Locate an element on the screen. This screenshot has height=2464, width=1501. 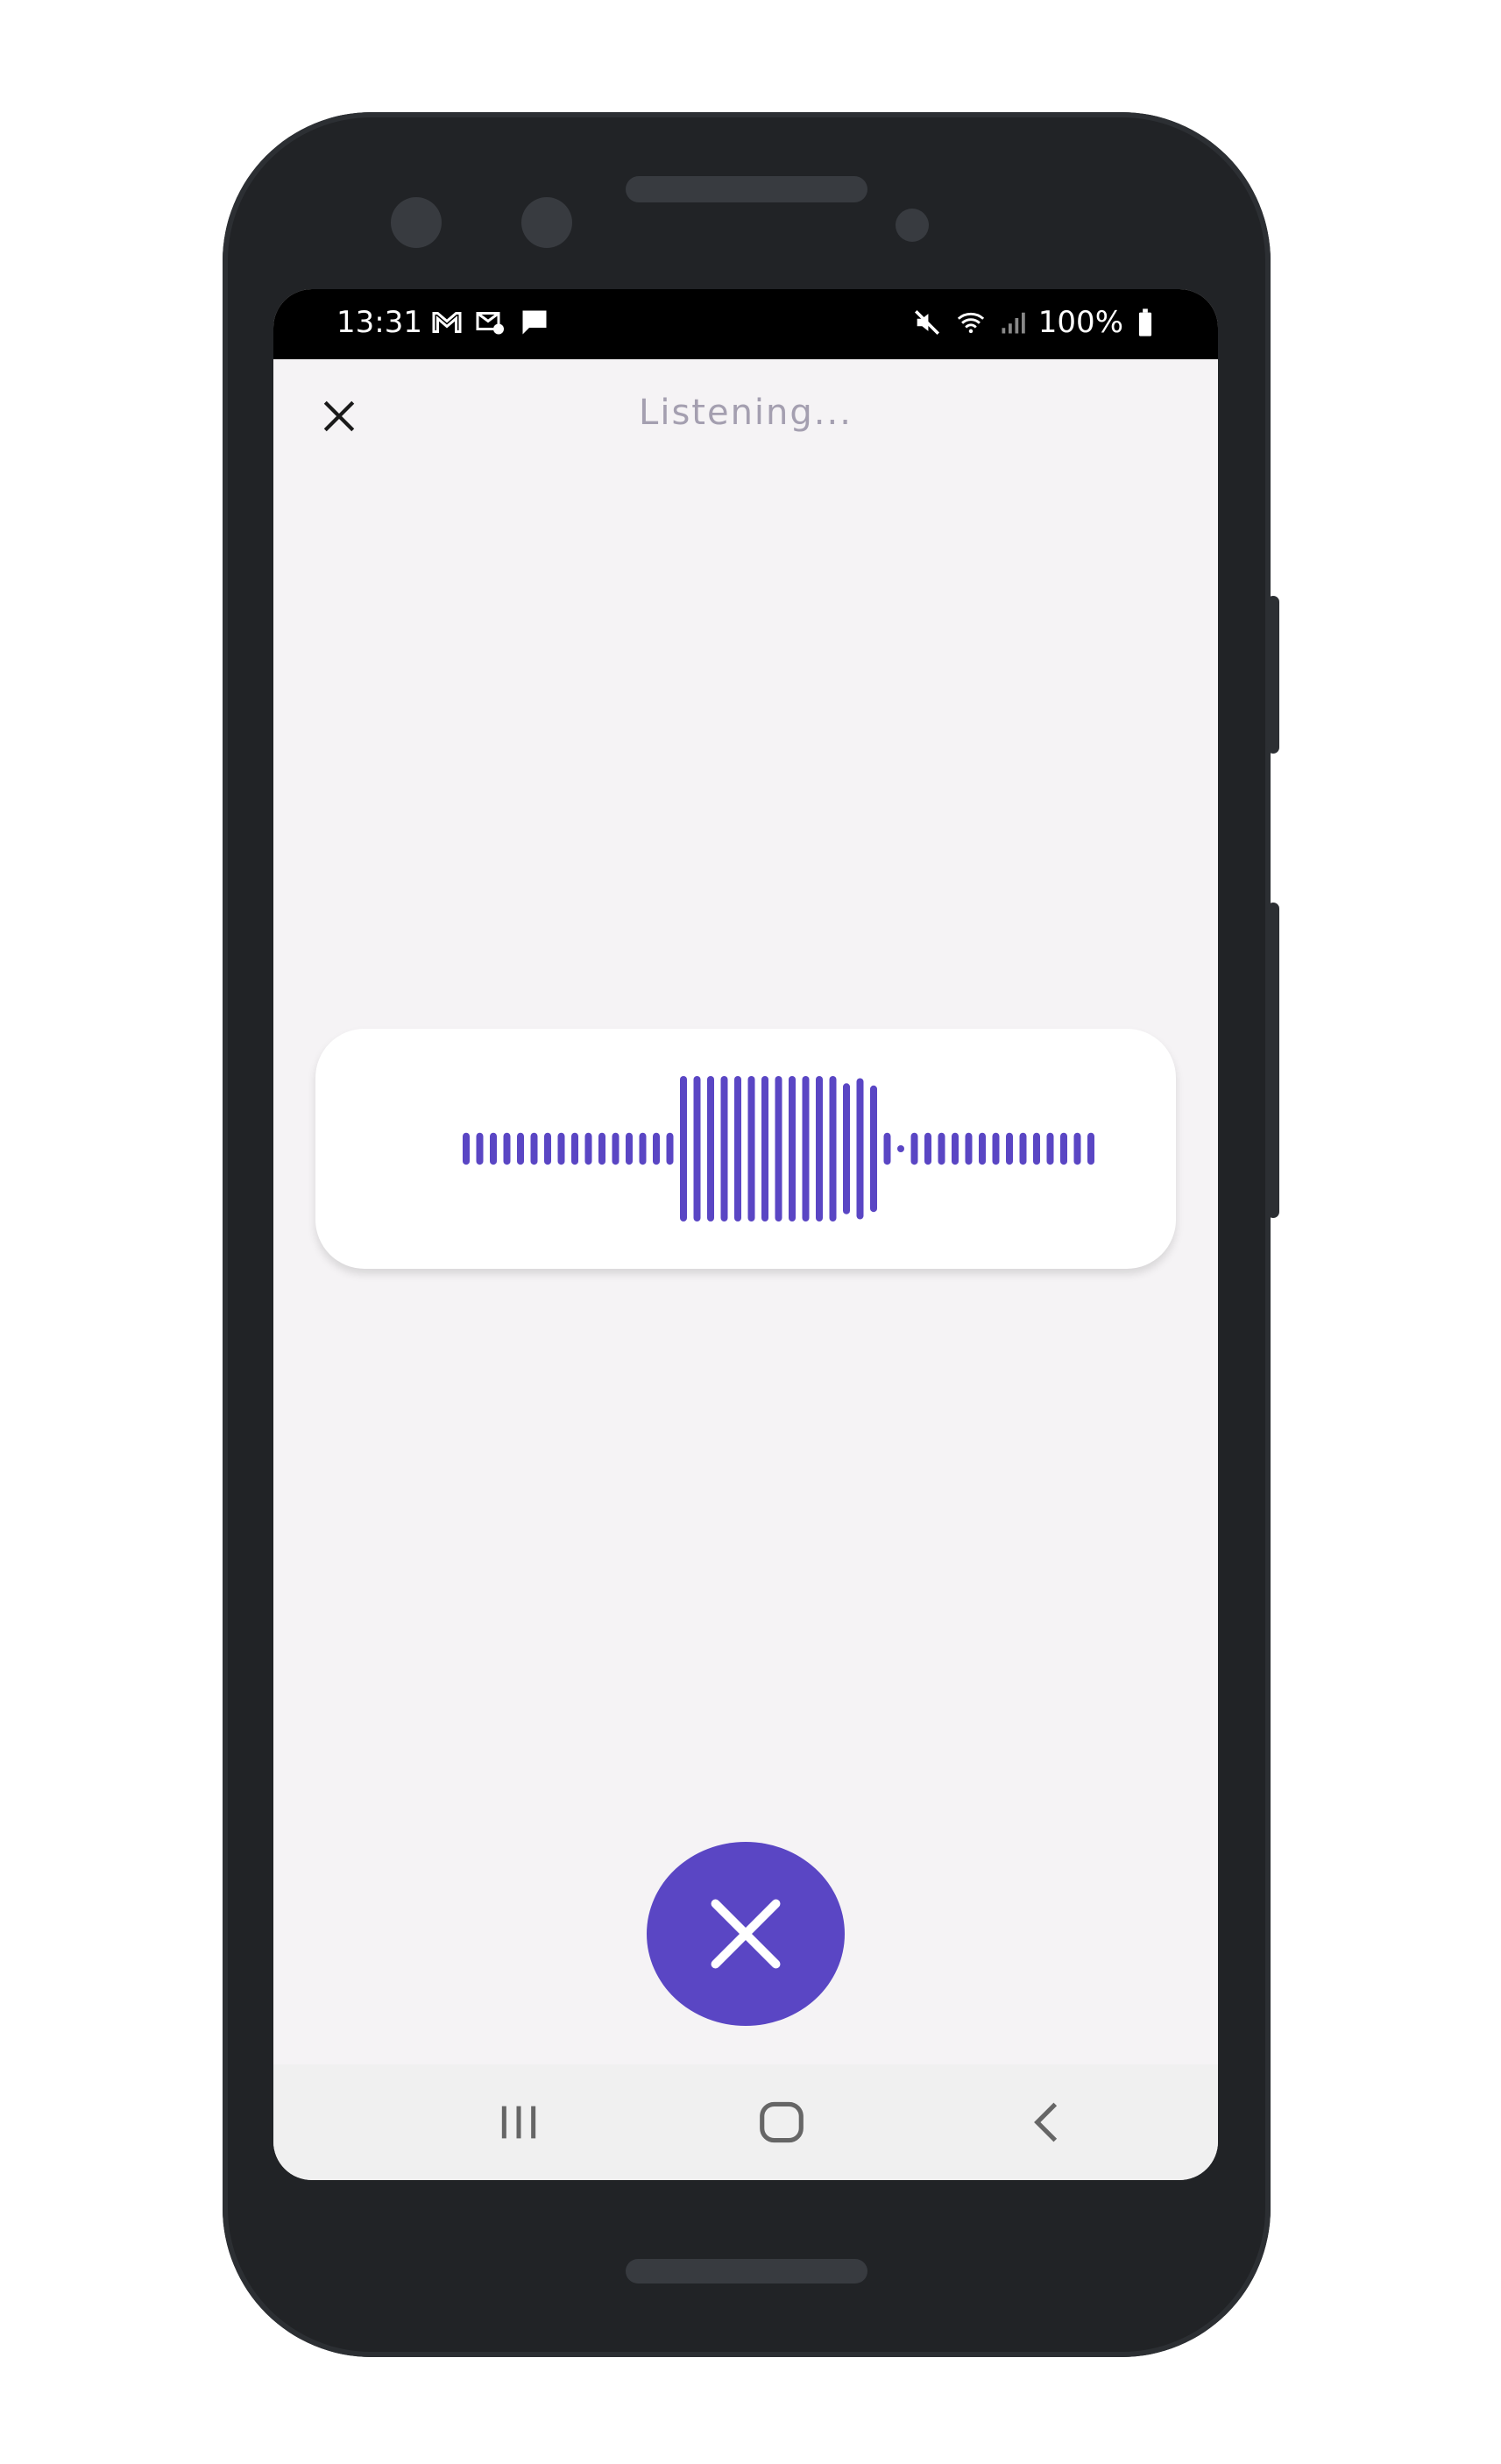
home-button is located at coordinates (782, 2122).